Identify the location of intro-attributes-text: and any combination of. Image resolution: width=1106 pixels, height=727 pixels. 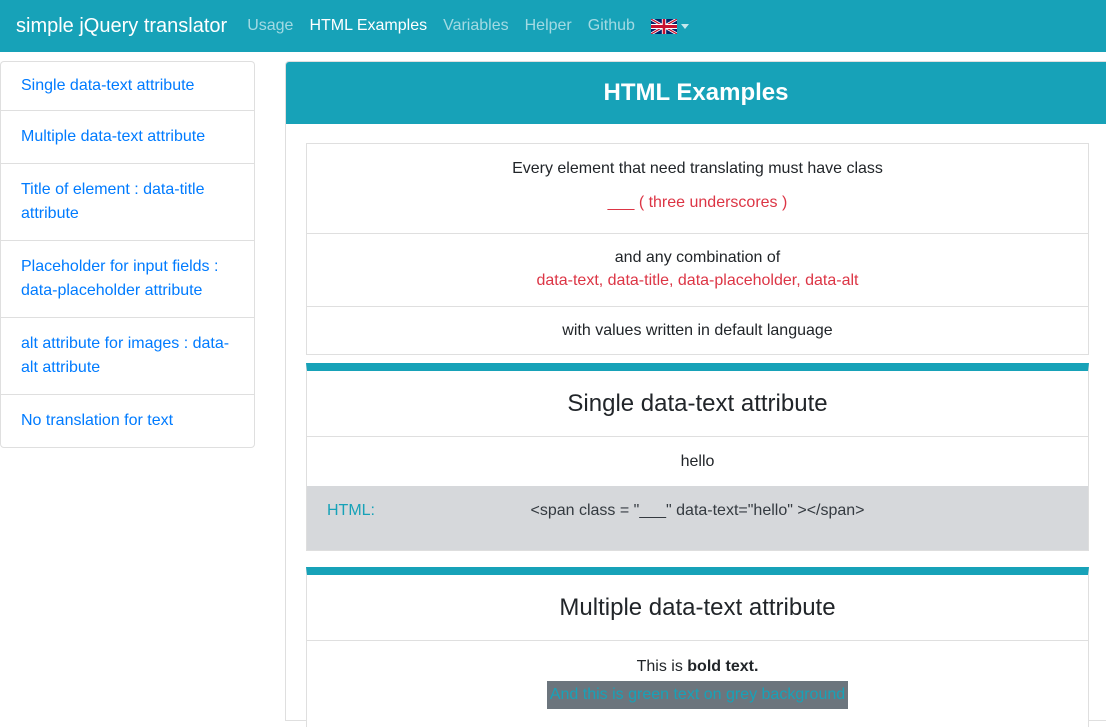
(697, 257).